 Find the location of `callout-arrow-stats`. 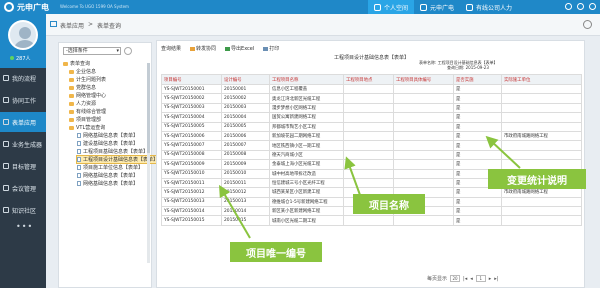

callout-arrow-stats is located at coordinates (503, 152).